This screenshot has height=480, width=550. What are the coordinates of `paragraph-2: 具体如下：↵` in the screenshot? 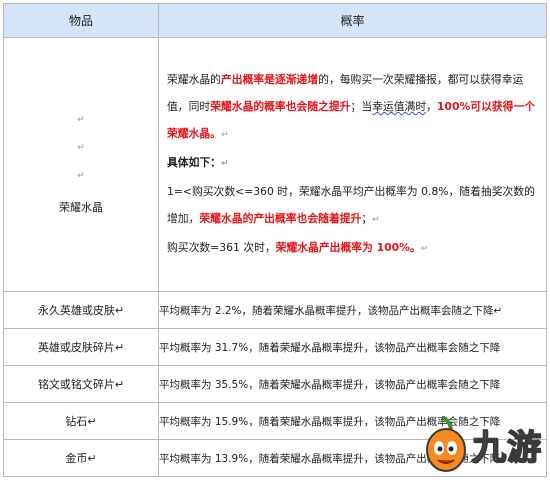 It's located at (353, 163).